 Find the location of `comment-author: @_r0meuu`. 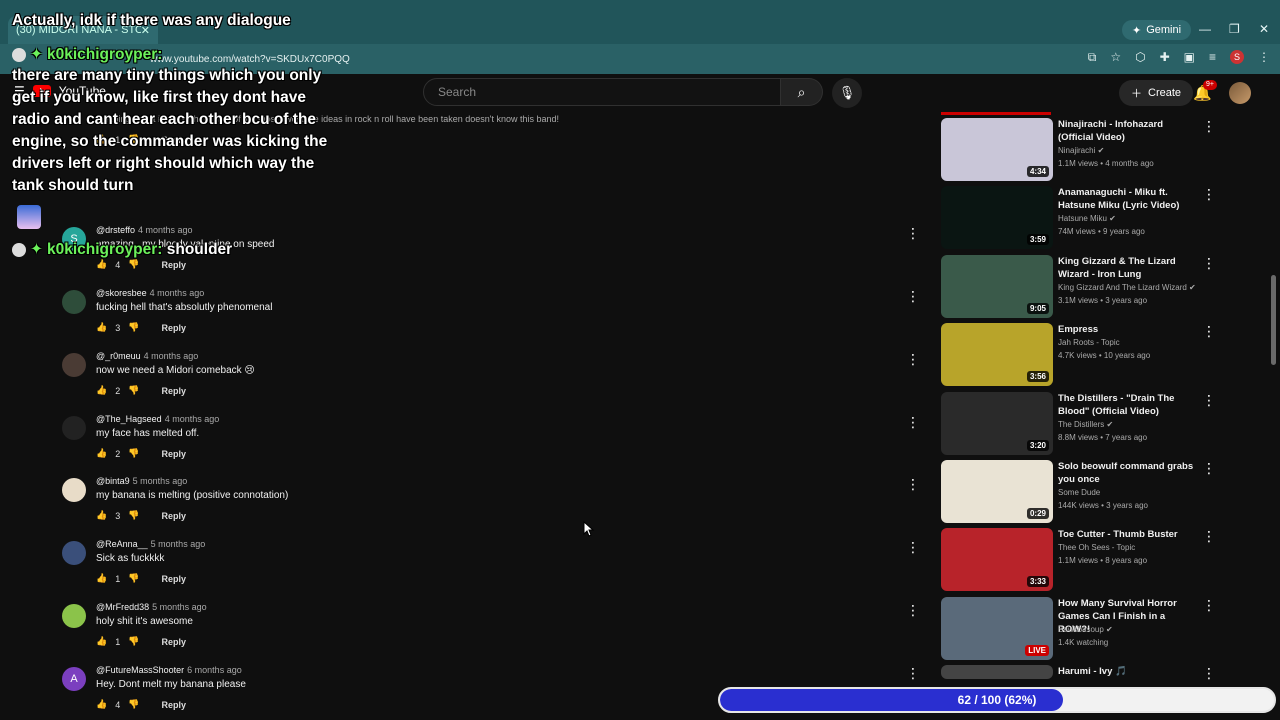

comment-author: @_r0meuu is located at coordinates (118, 356).